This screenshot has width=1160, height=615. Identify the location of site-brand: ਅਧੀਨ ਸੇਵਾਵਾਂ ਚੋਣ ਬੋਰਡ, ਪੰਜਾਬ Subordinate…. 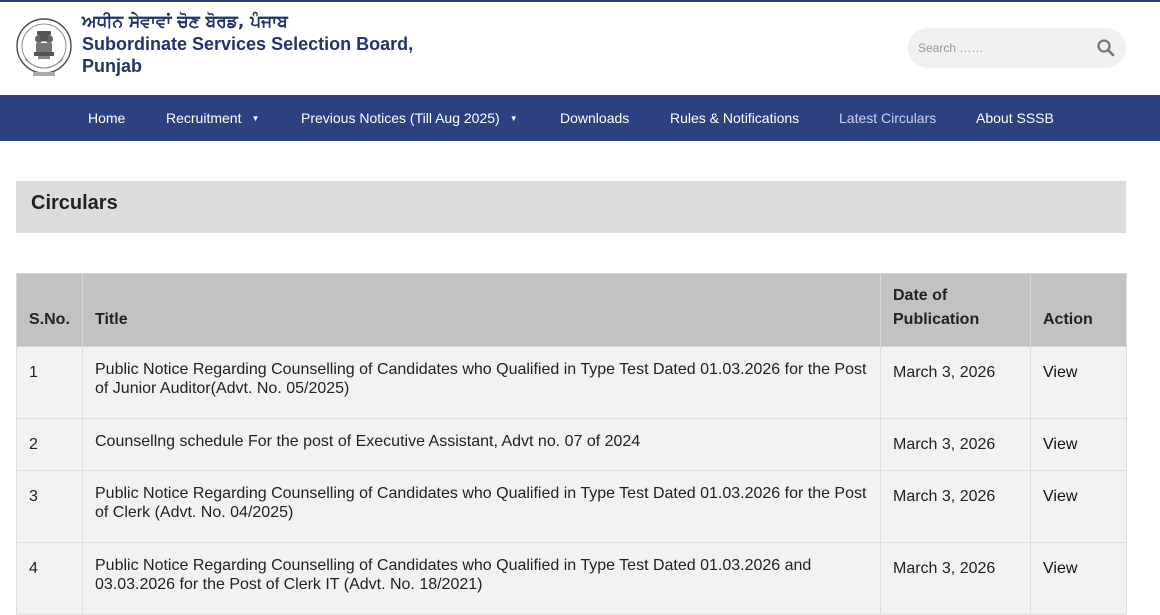
(257, 44).